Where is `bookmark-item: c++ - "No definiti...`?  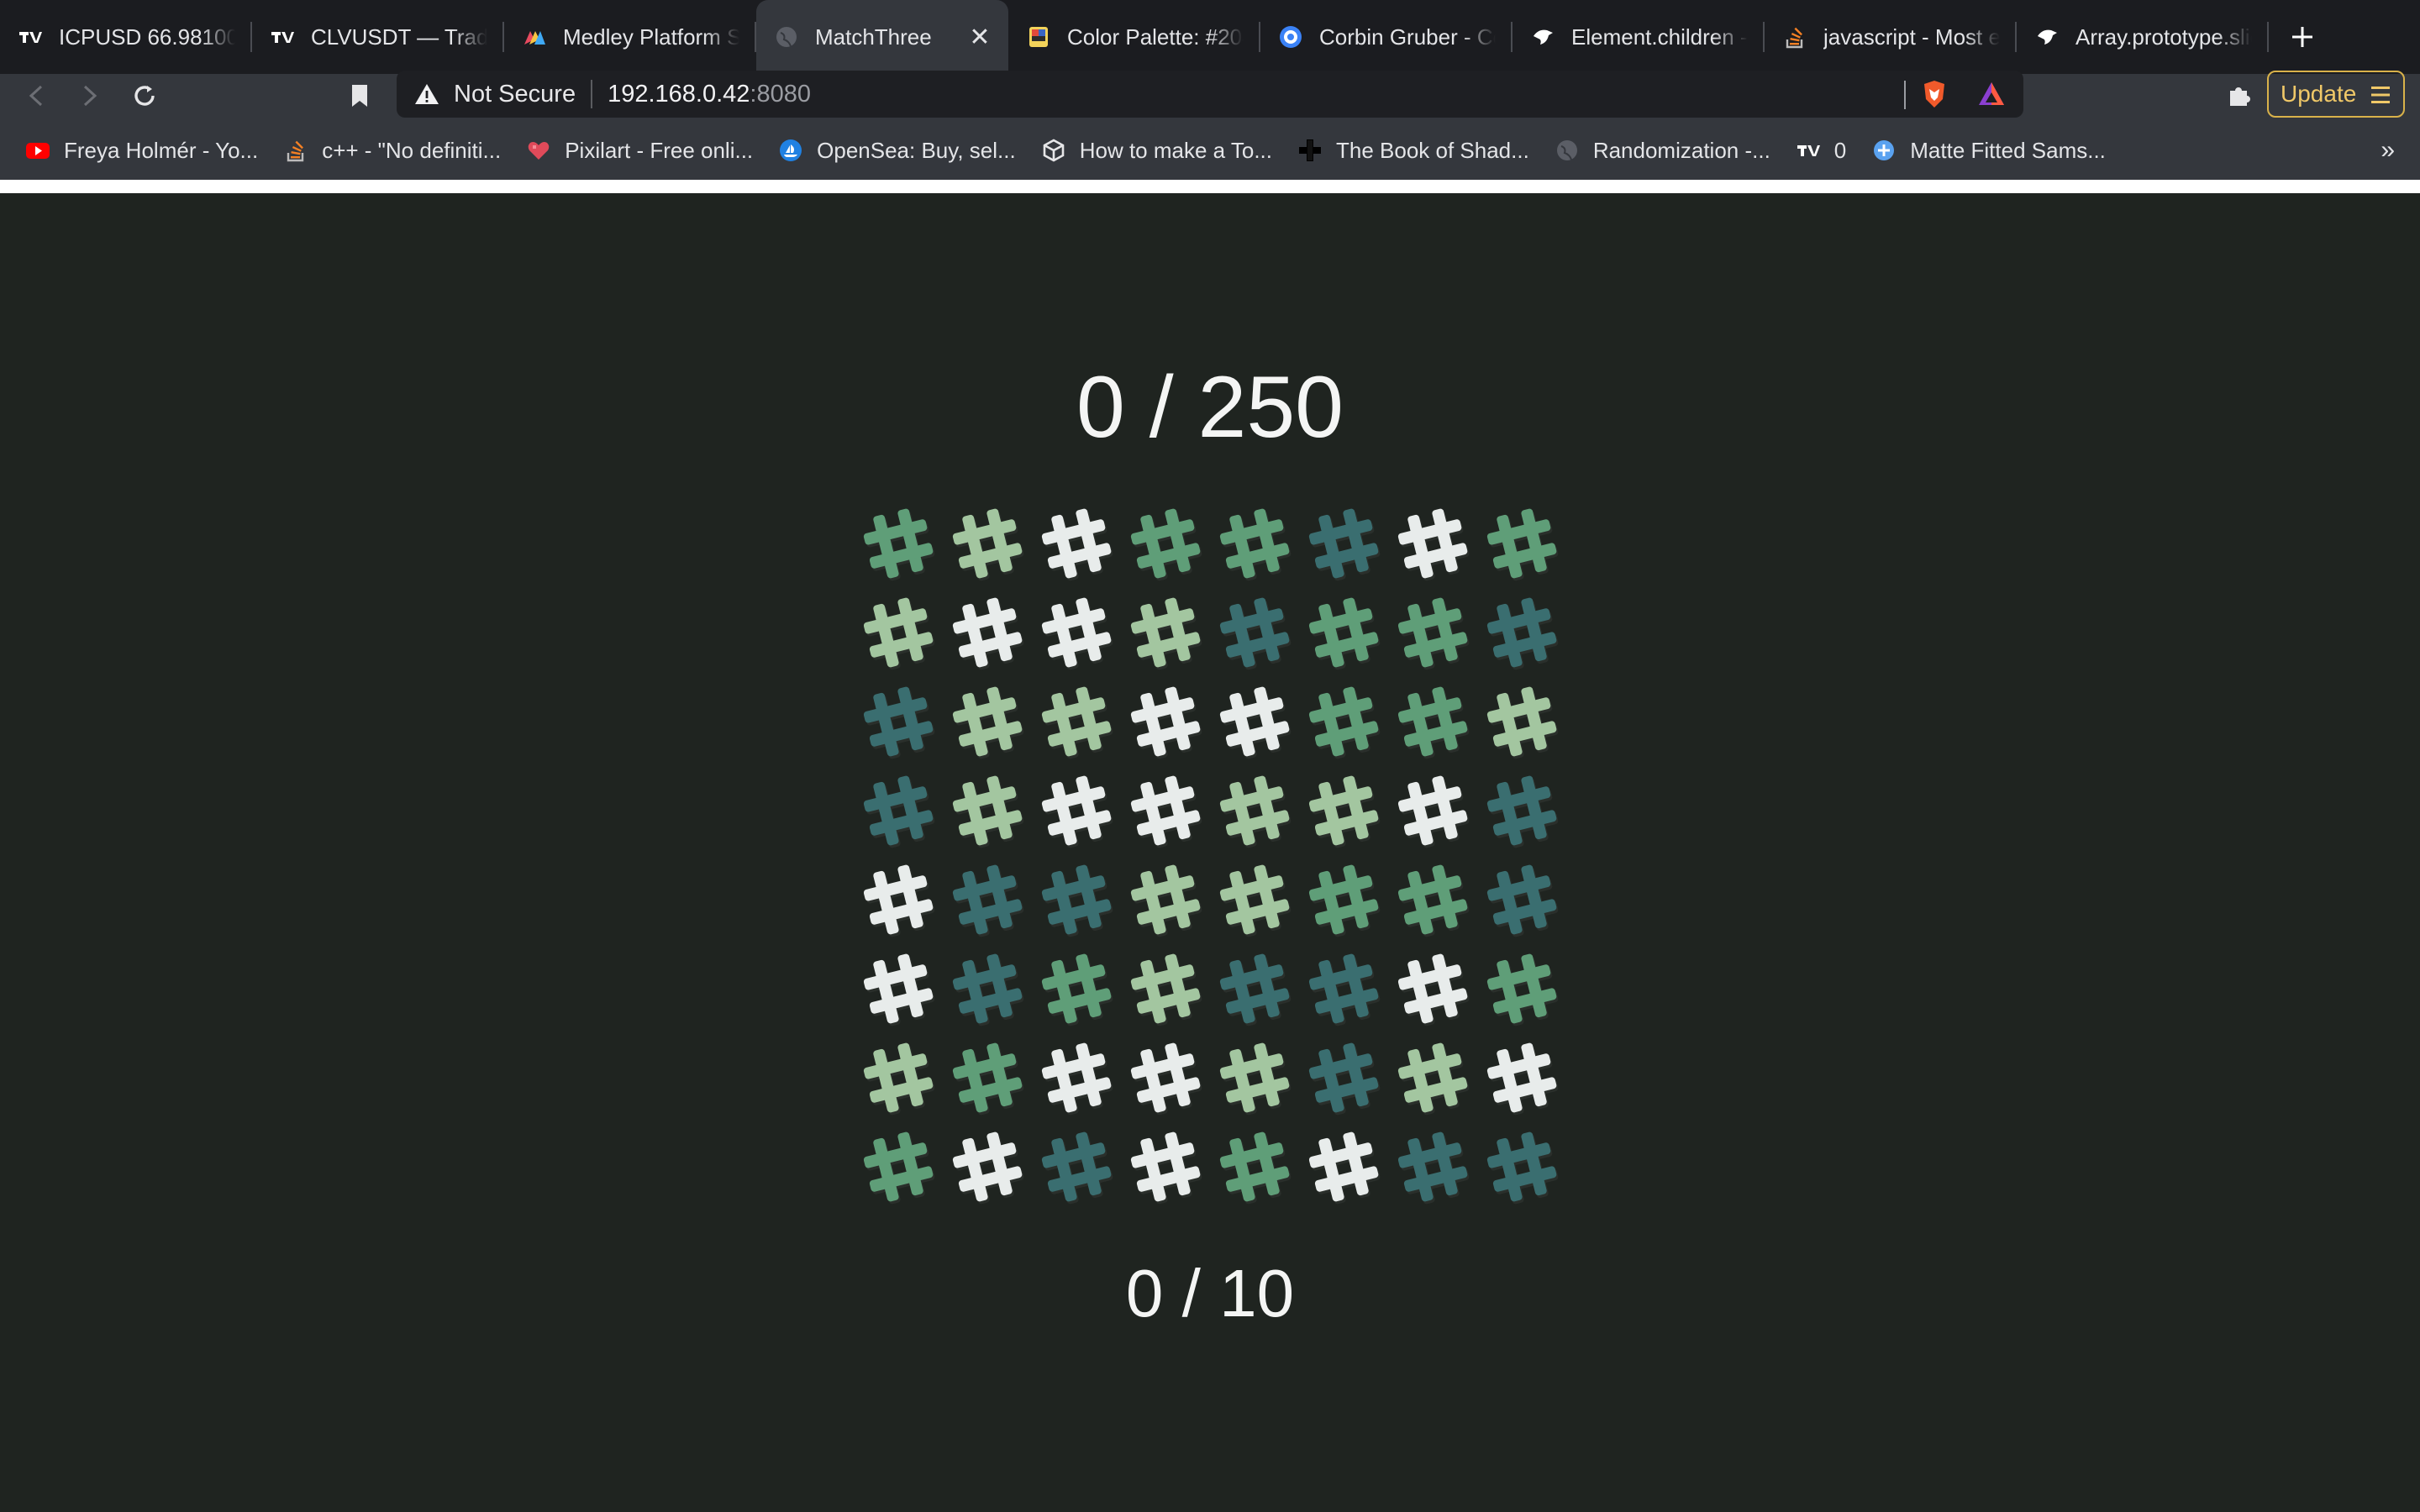
bookmark-item: c++ - "No definiti... is located at coordinates (392, 151).